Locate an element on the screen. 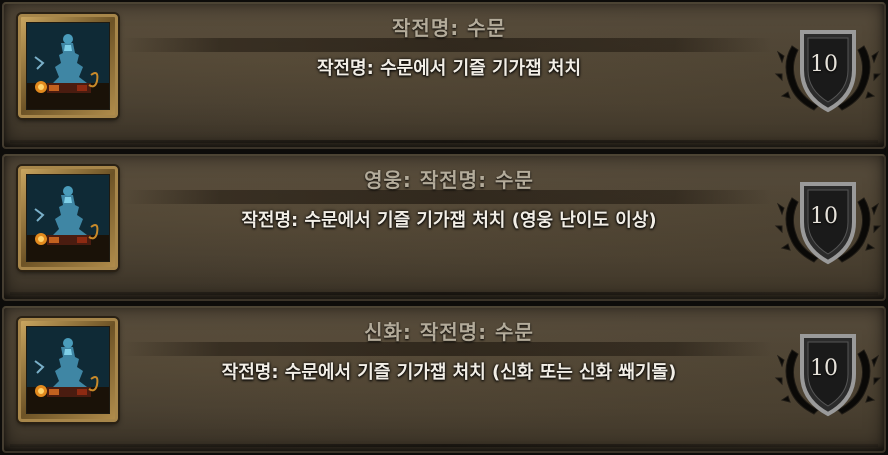 The image size is (888, 455). achievement-description: 작전명: 수문에서 기즐 기가잽 처치 (신화 또는 신화 쐐기돌) is located at coordinates (449, 372).